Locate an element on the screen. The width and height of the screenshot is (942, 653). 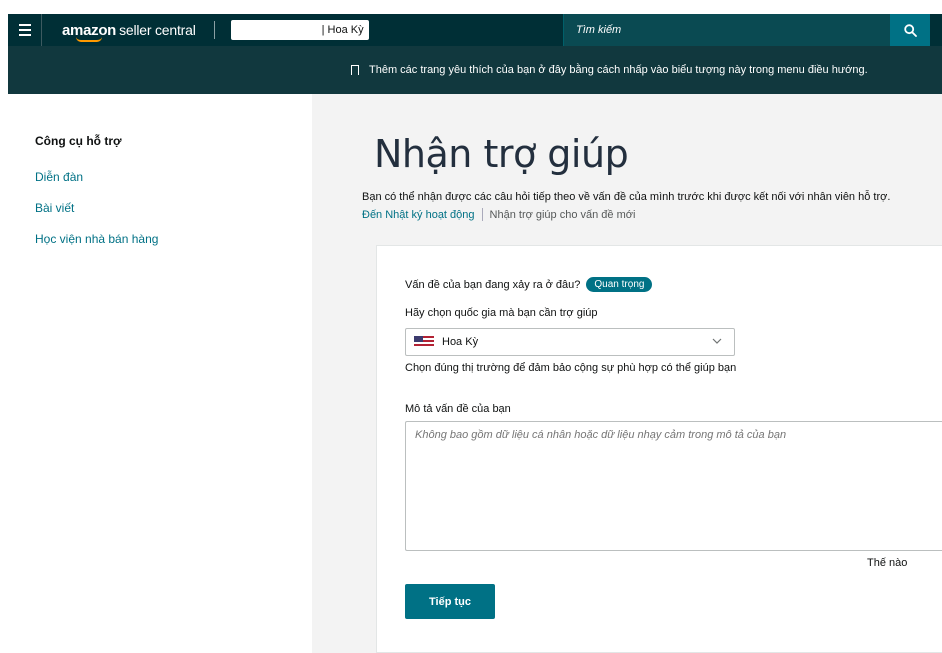
sidebar-link-seller-university: Học viện nhà bán hàng is located at coordinates (173, 239).